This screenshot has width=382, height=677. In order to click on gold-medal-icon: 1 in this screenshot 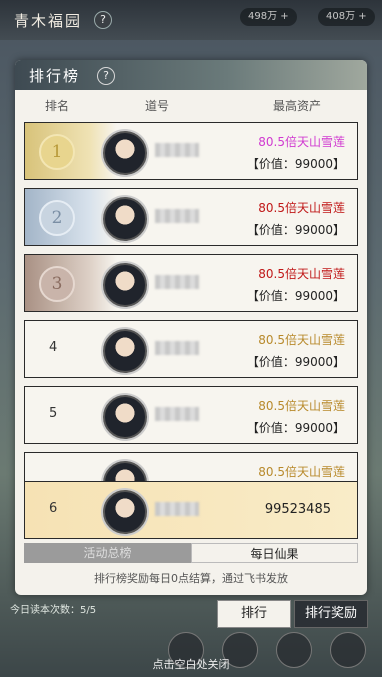, I will do `click(57, 152)`.